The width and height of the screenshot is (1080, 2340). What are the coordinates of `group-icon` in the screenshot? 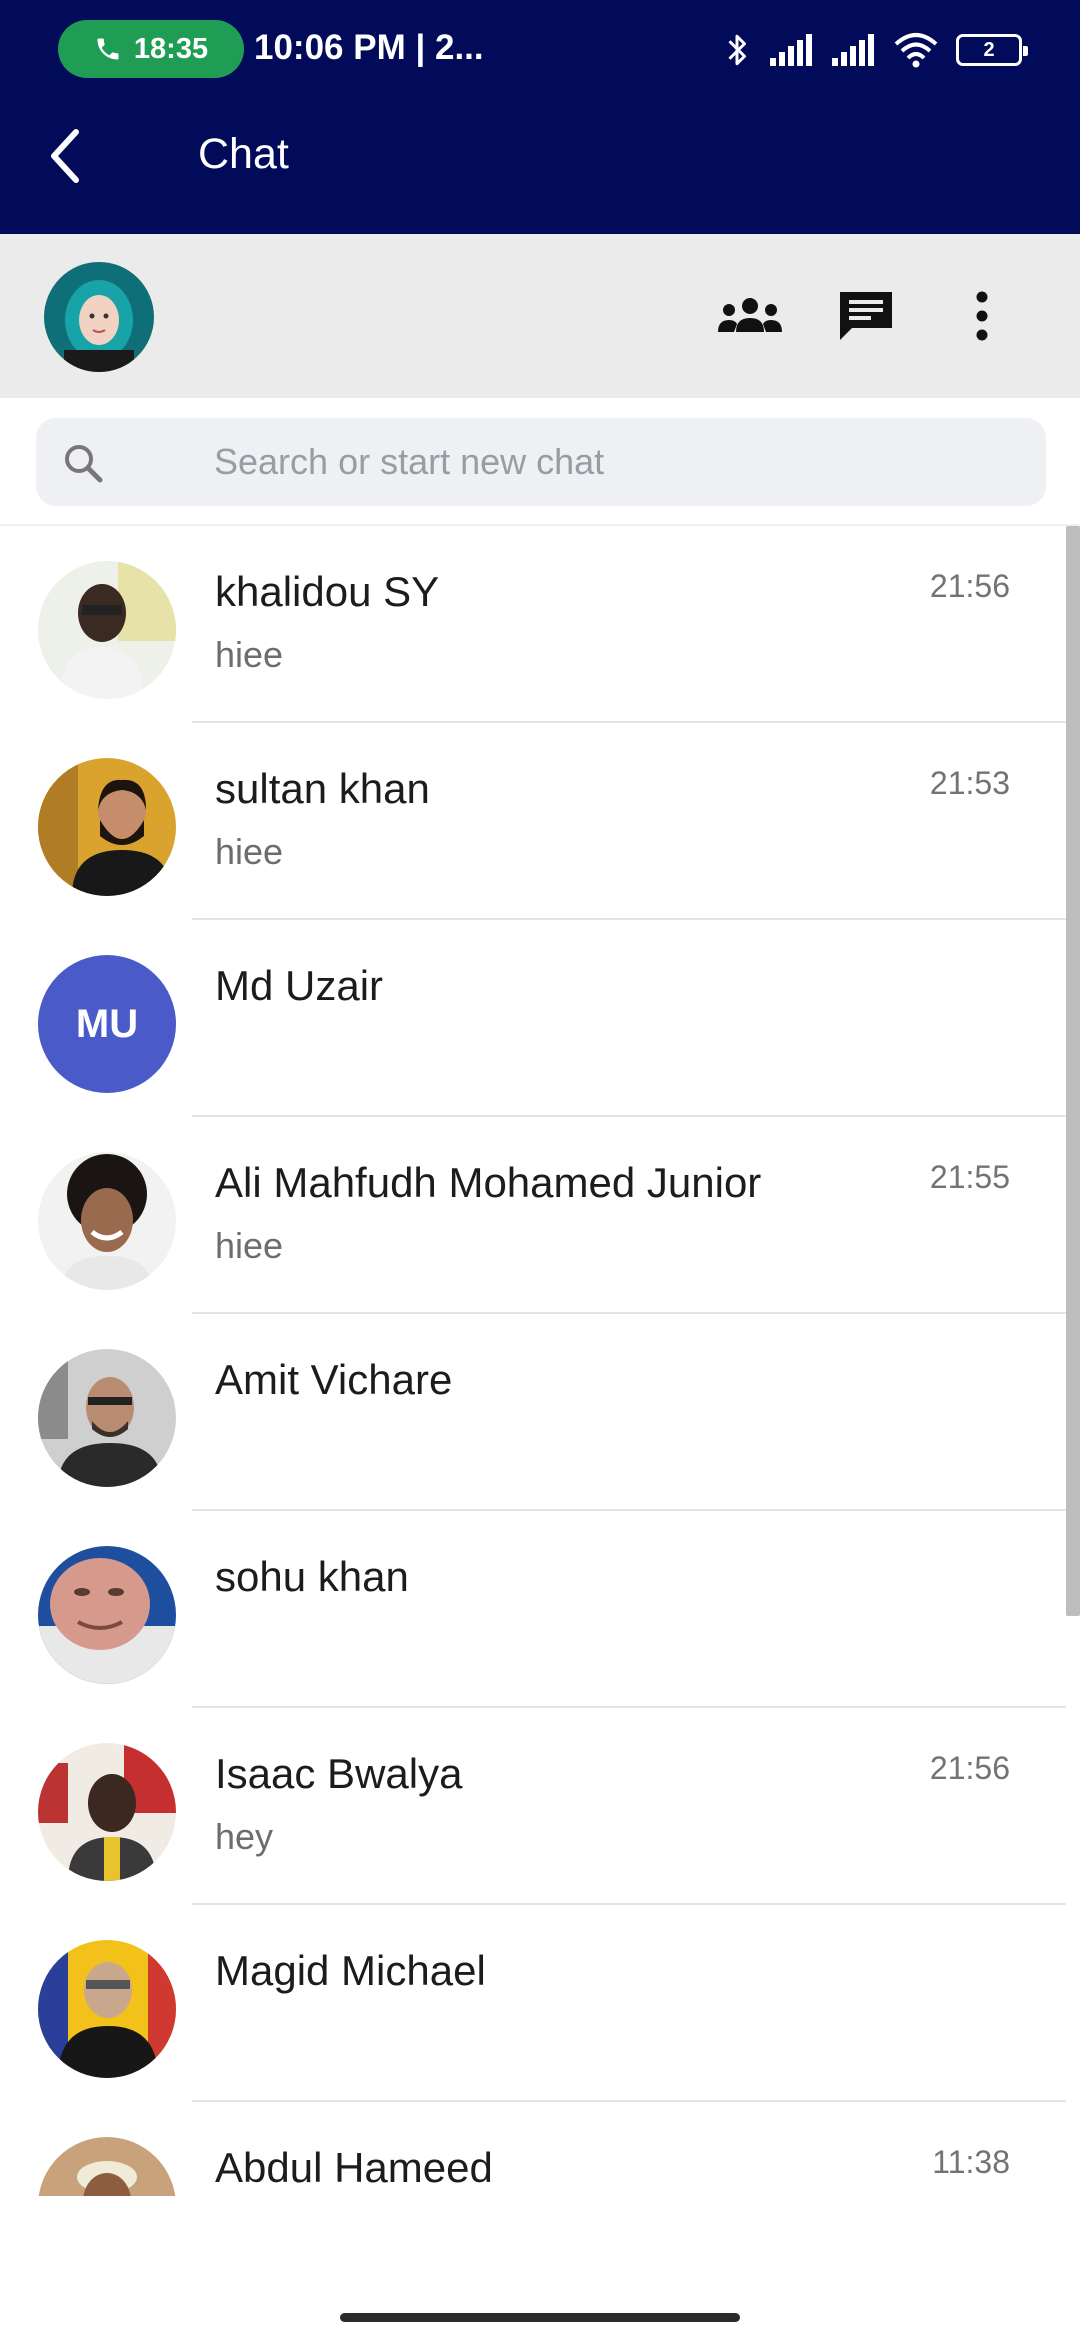 It's located at (750, 315).